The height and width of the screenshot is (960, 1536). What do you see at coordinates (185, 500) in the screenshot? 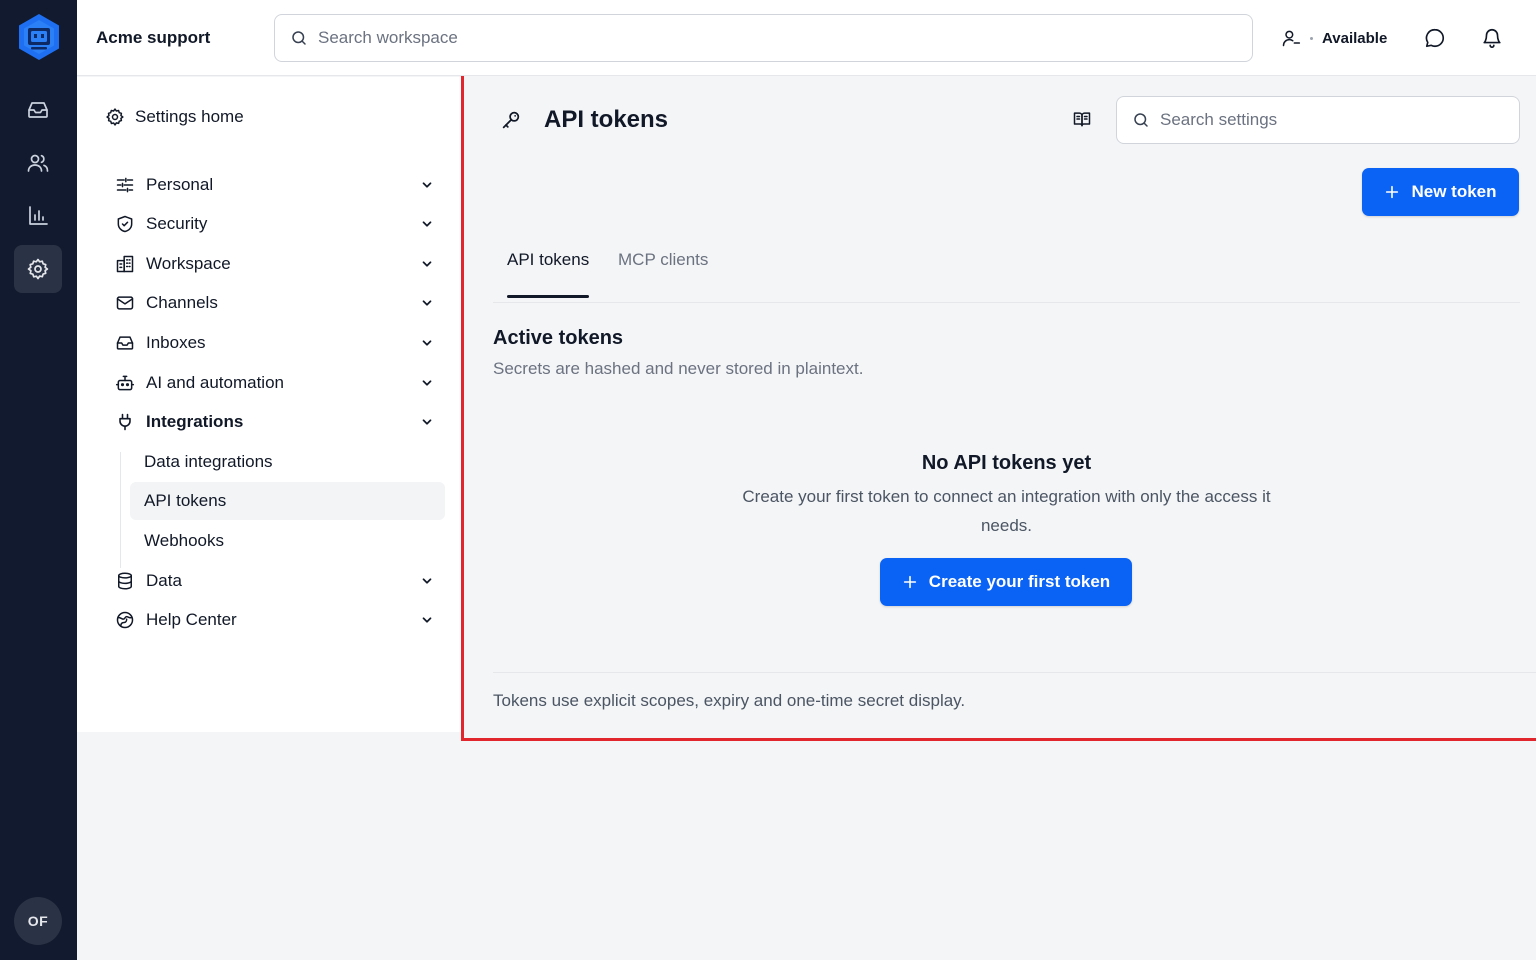
I see `sidebar-subitem-label: API tokens` at bounding box center [185, 500].